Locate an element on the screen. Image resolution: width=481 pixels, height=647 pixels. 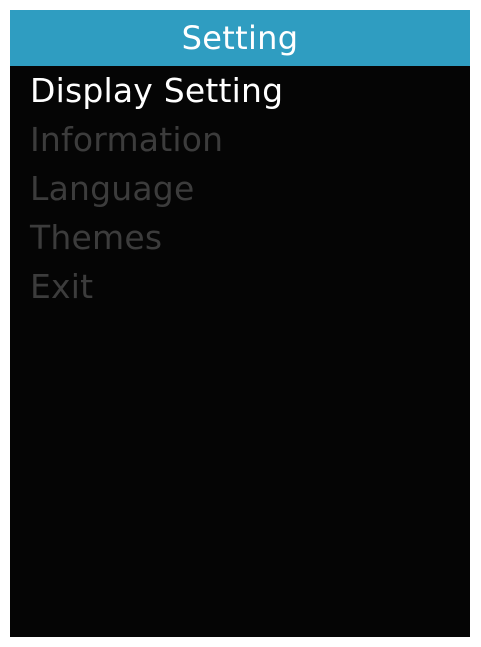
menu-item-themes: Themes is located at coordinates (250, 237).